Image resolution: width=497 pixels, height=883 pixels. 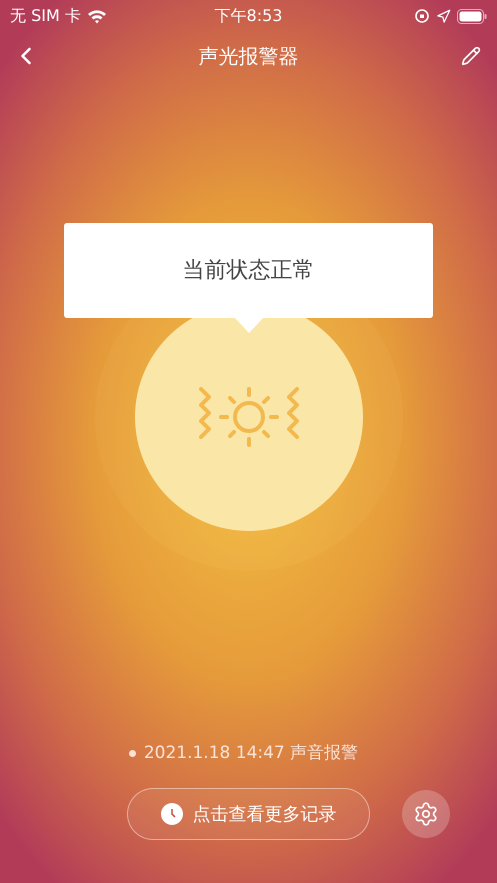 I want to click on location-arrow-icon, so click(x=443, y=16).